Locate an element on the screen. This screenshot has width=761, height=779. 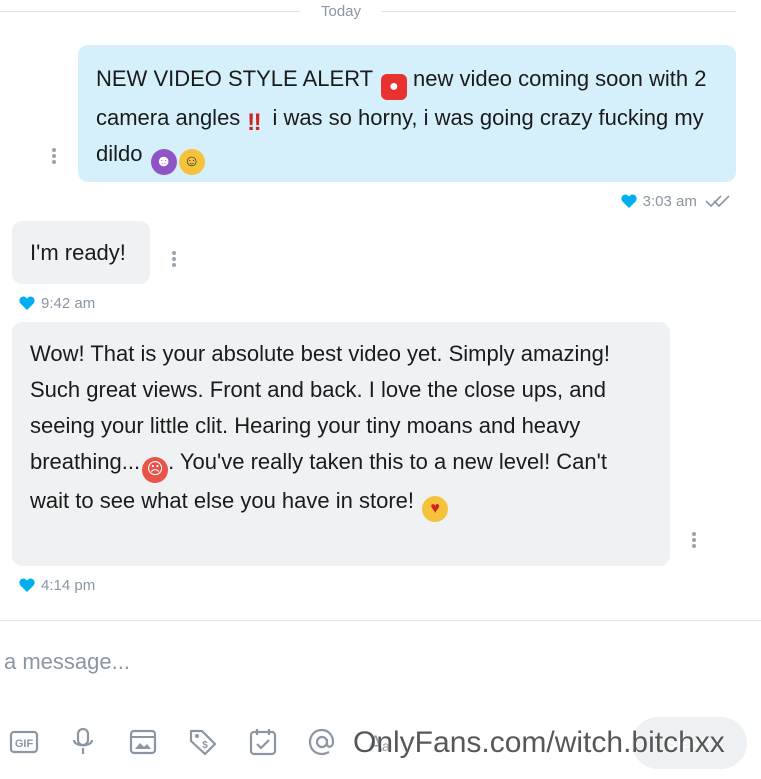
date-divider-label: Today is located at coordinates (341, 11).